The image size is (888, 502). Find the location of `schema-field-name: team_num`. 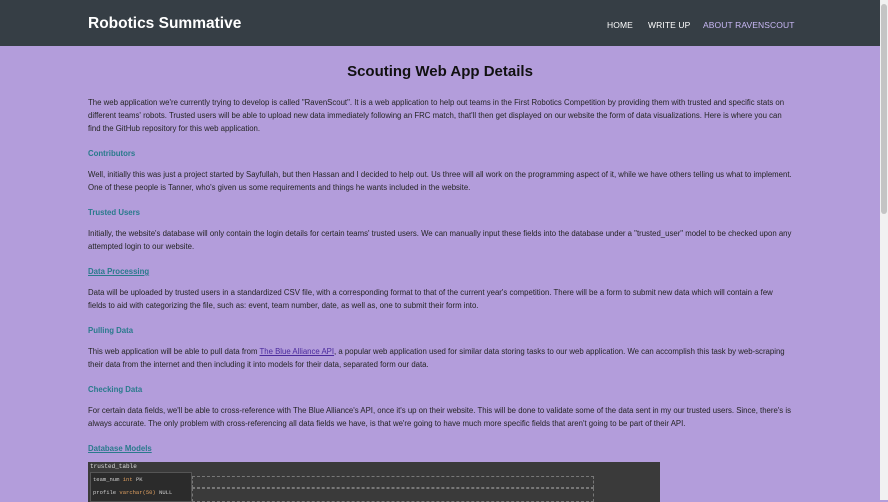

schema-field-name: team_num is located at coordinates (106, 479).